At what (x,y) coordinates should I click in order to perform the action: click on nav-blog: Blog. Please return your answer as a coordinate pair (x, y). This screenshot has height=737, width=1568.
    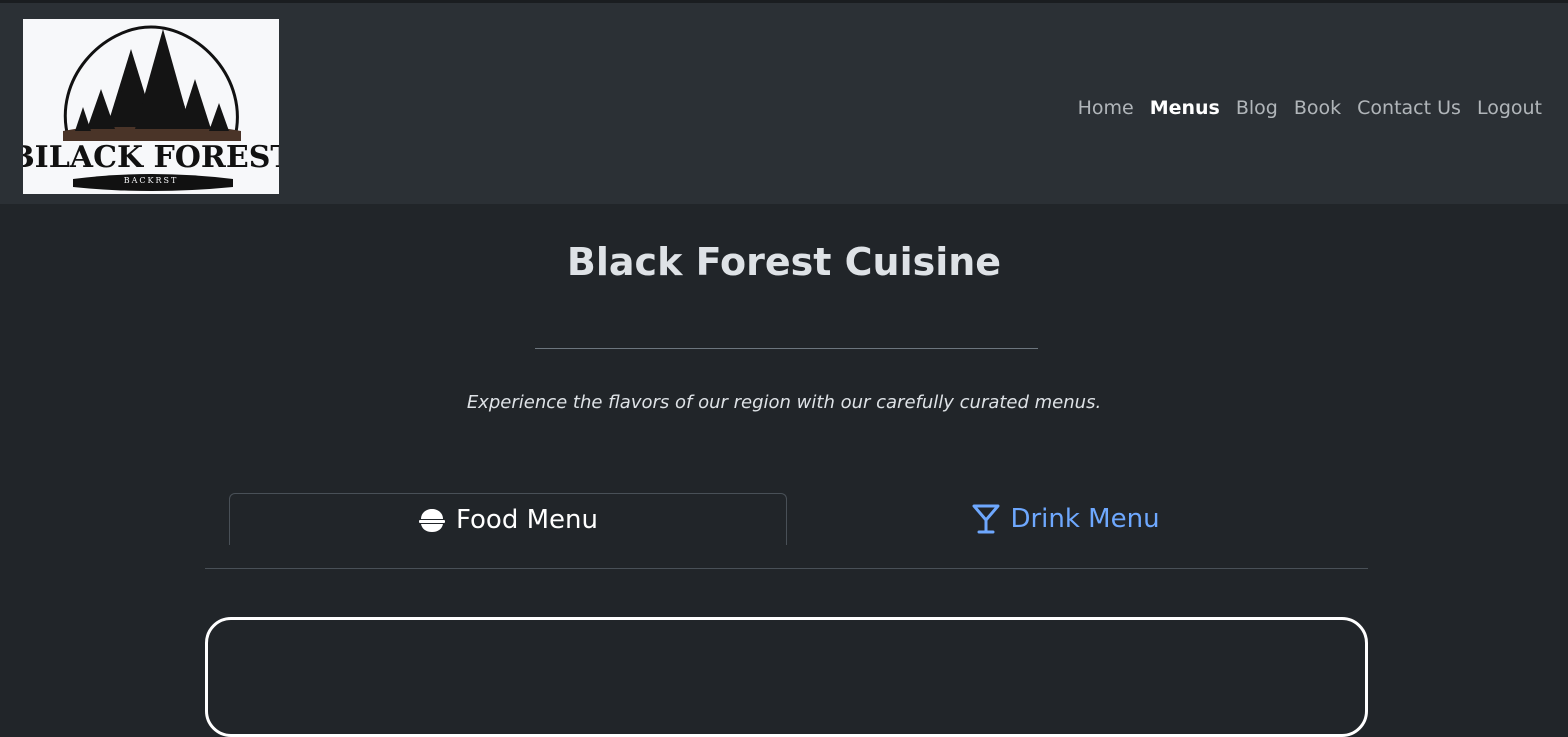
    Looking at the image, I should click on (1257, 108).